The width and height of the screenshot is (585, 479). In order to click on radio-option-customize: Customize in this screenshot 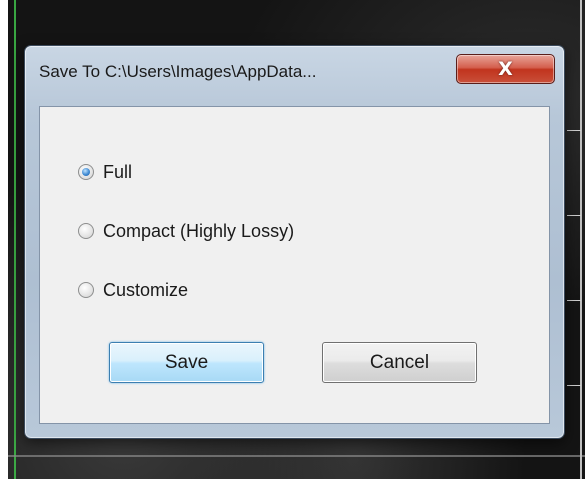, I will do `click(133, 290)`.